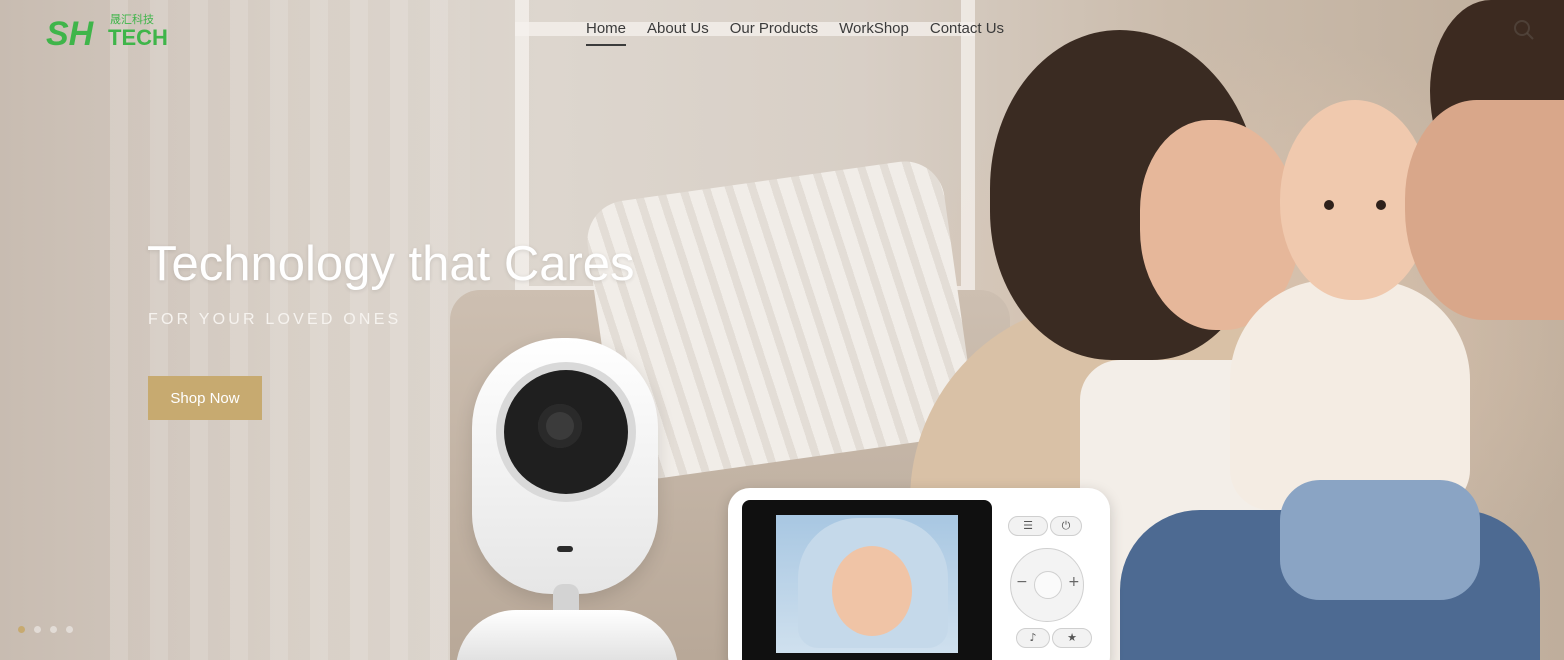 The image size is (1564, 660). I want to click on monitor-music-button: ♪, so click(1033, 638).